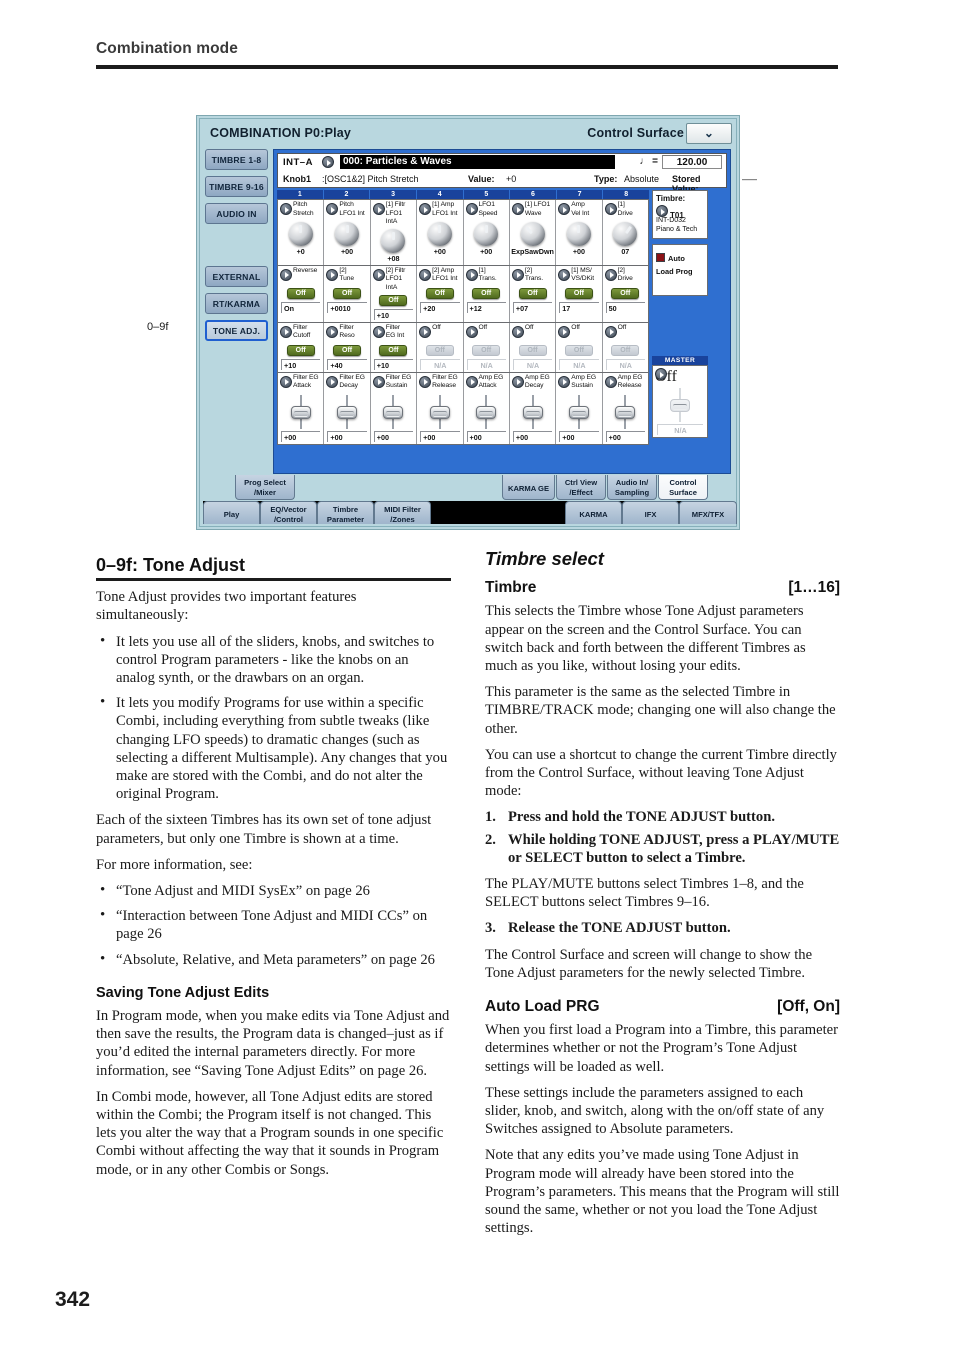 Image resolution: width=954 pixels, height=1351 pixels. What do you see at coordinates (231, 512) in the screenshot?
I see `tab-play: Play` at bounding box center [231, 512].